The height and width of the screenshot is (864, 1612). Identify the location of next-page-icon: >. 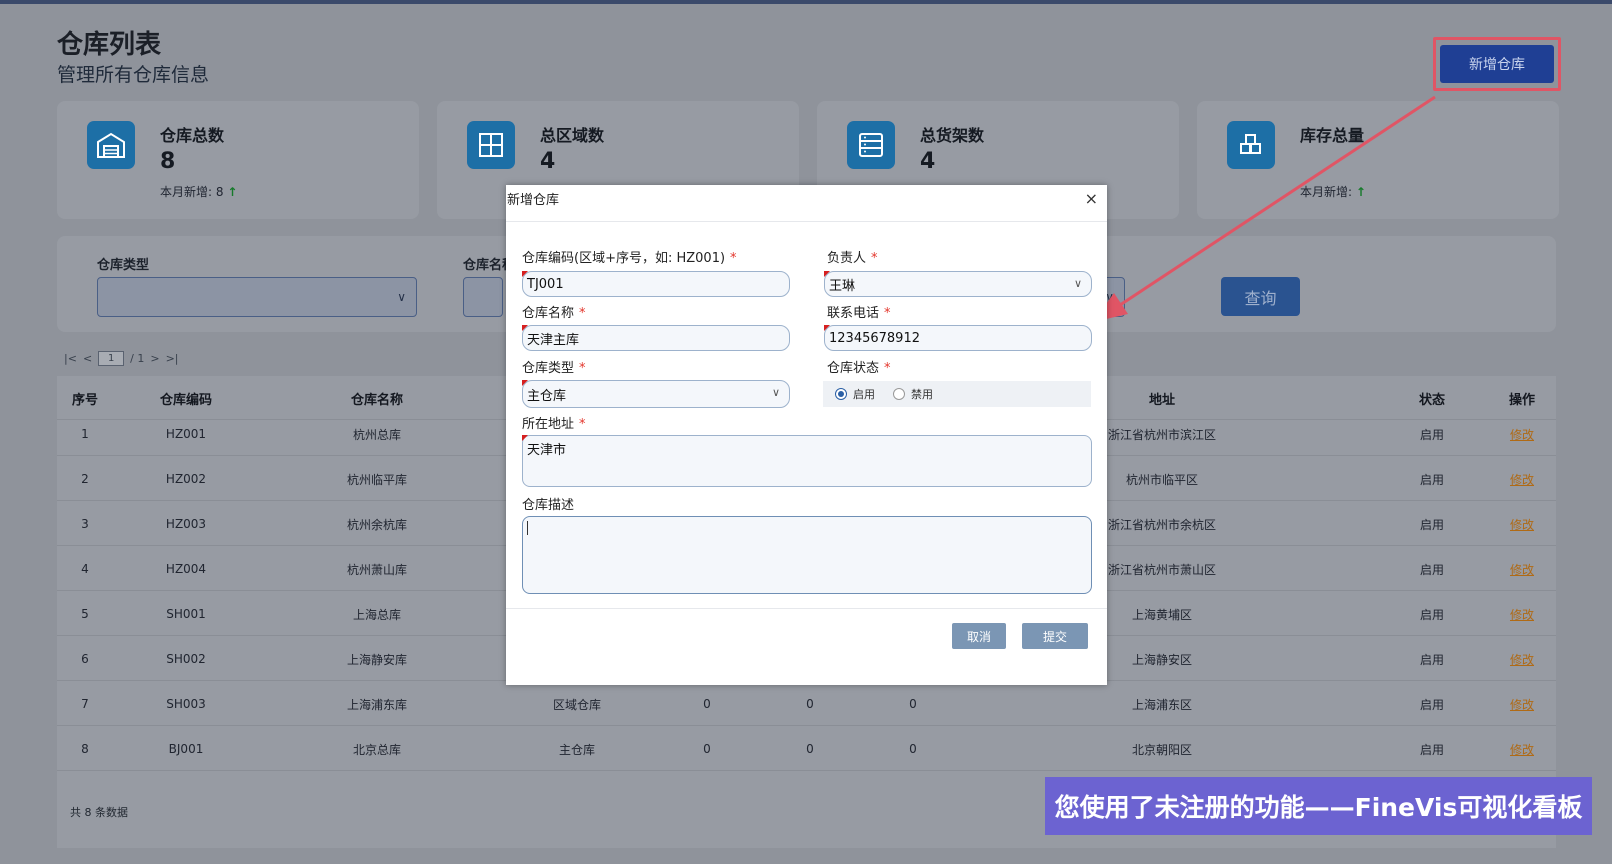
(154, 358).